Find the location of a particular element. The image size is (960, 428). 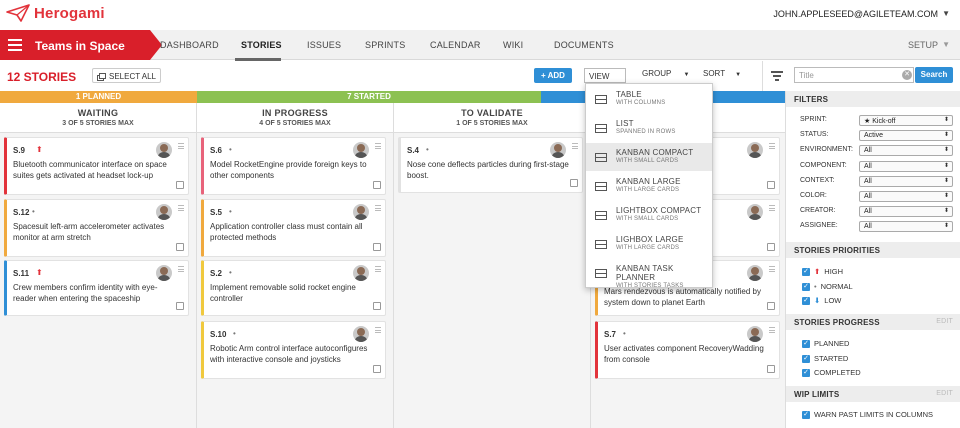

group-dropdown: GROUP ▼ is located at coordinates (665, 73).